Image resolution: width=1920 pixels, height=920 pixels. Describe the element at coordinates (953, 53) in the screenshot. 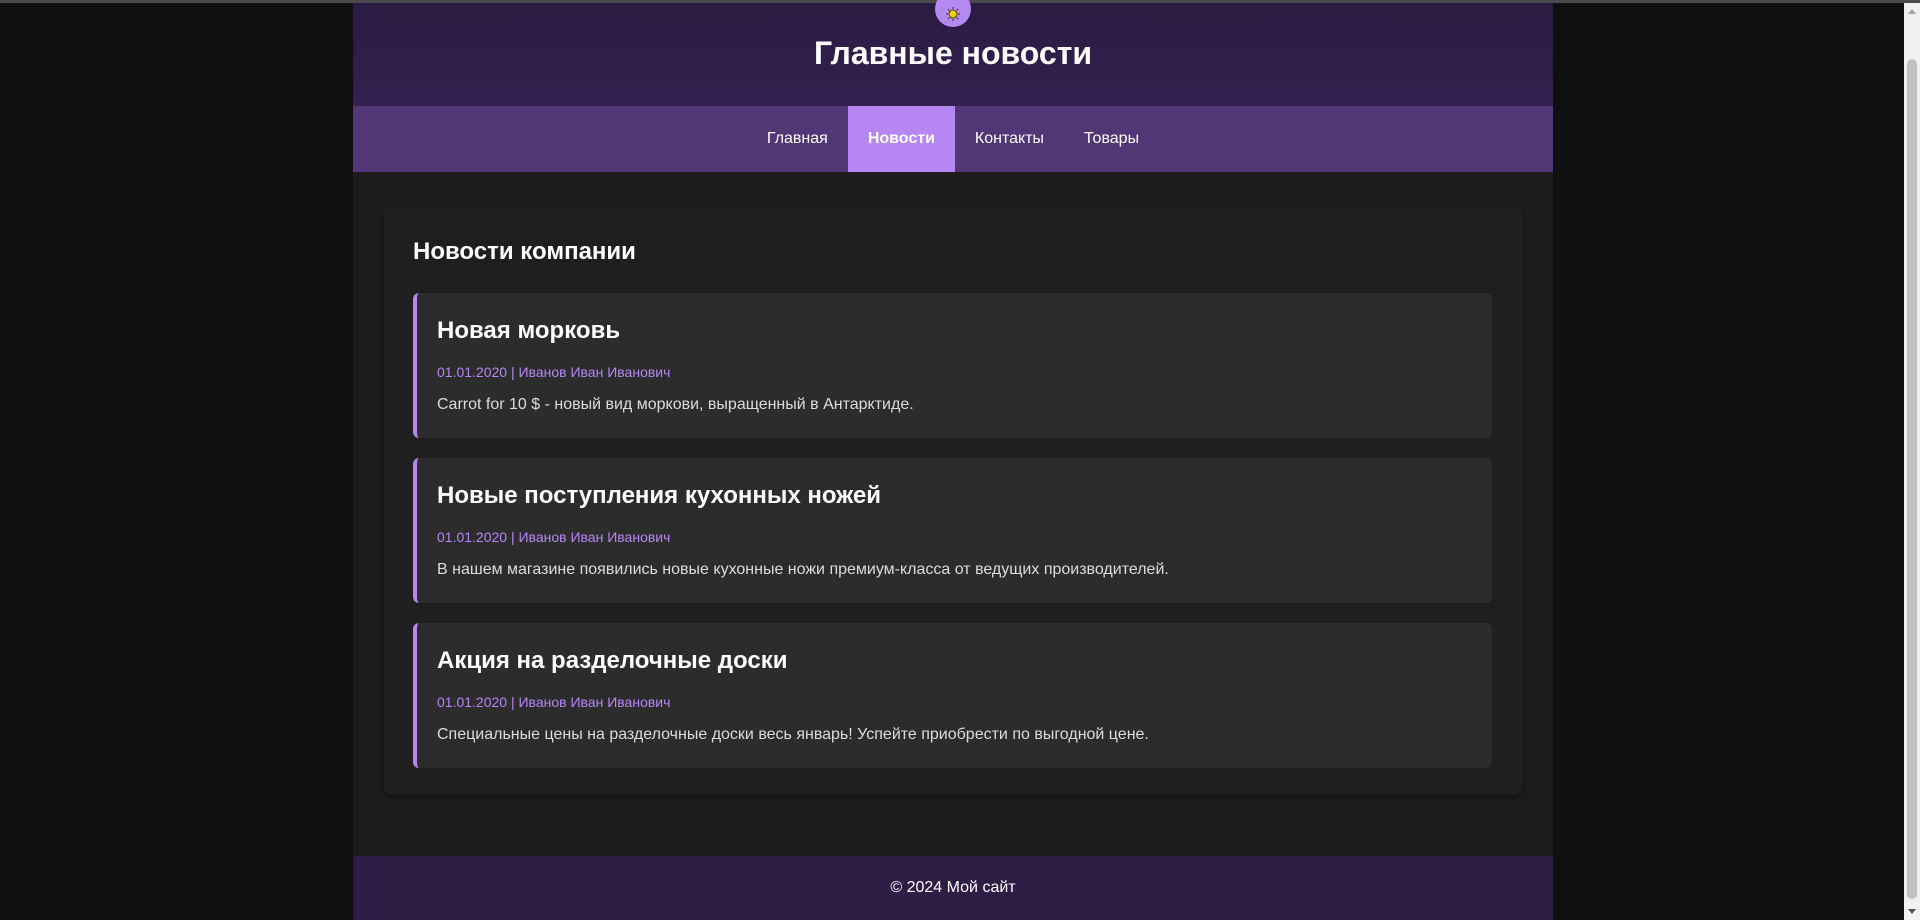

I see `site-header: Главные новости` at that location.